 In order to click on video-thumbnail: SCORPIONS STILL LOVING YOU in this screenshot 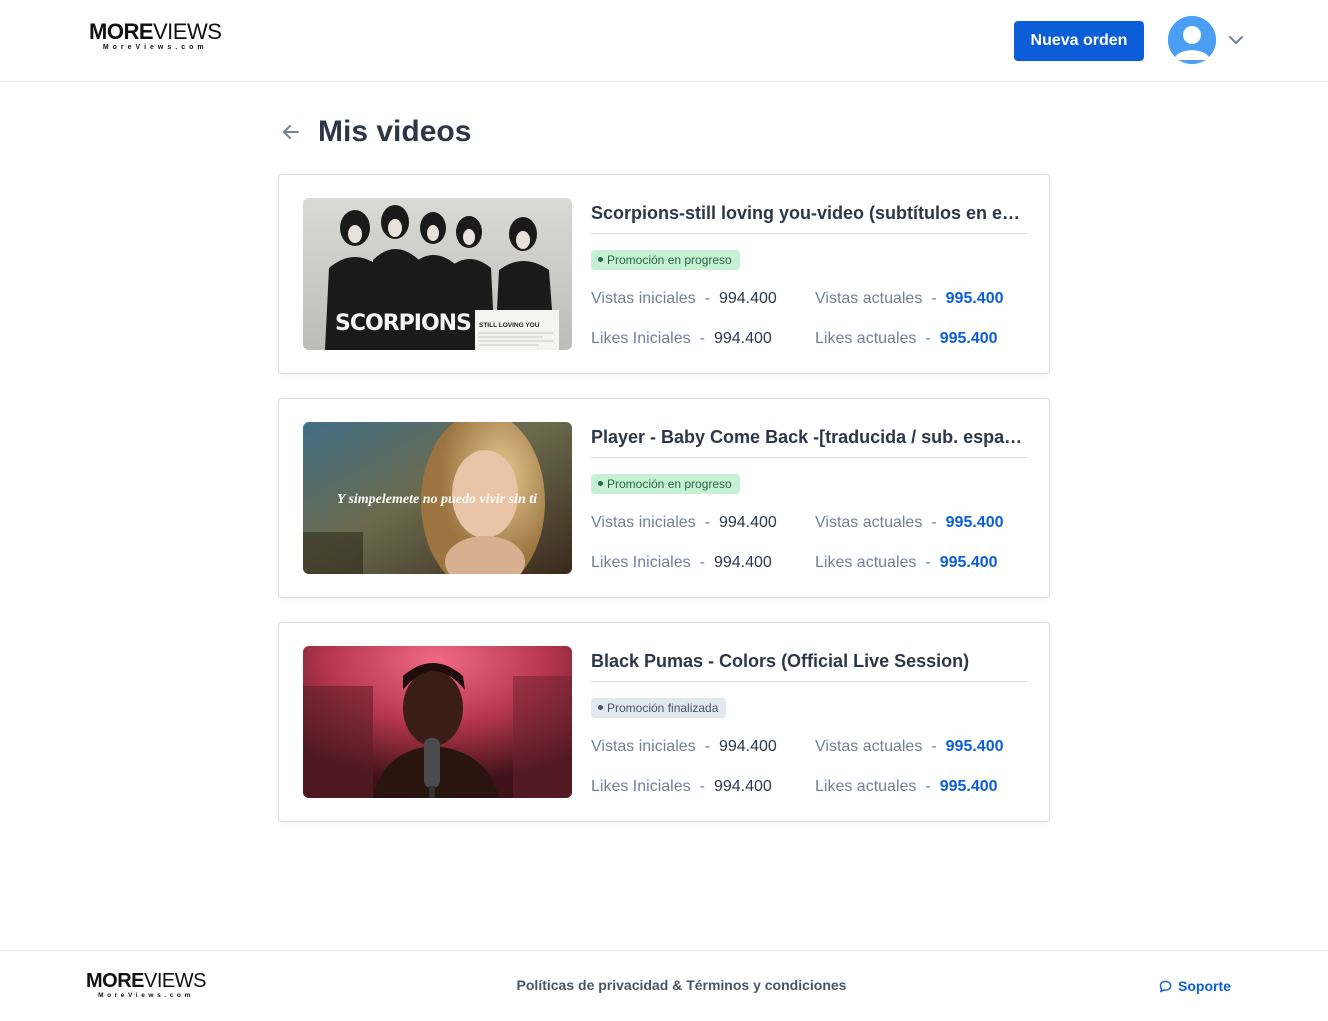, I will do `click(437, 274)`.